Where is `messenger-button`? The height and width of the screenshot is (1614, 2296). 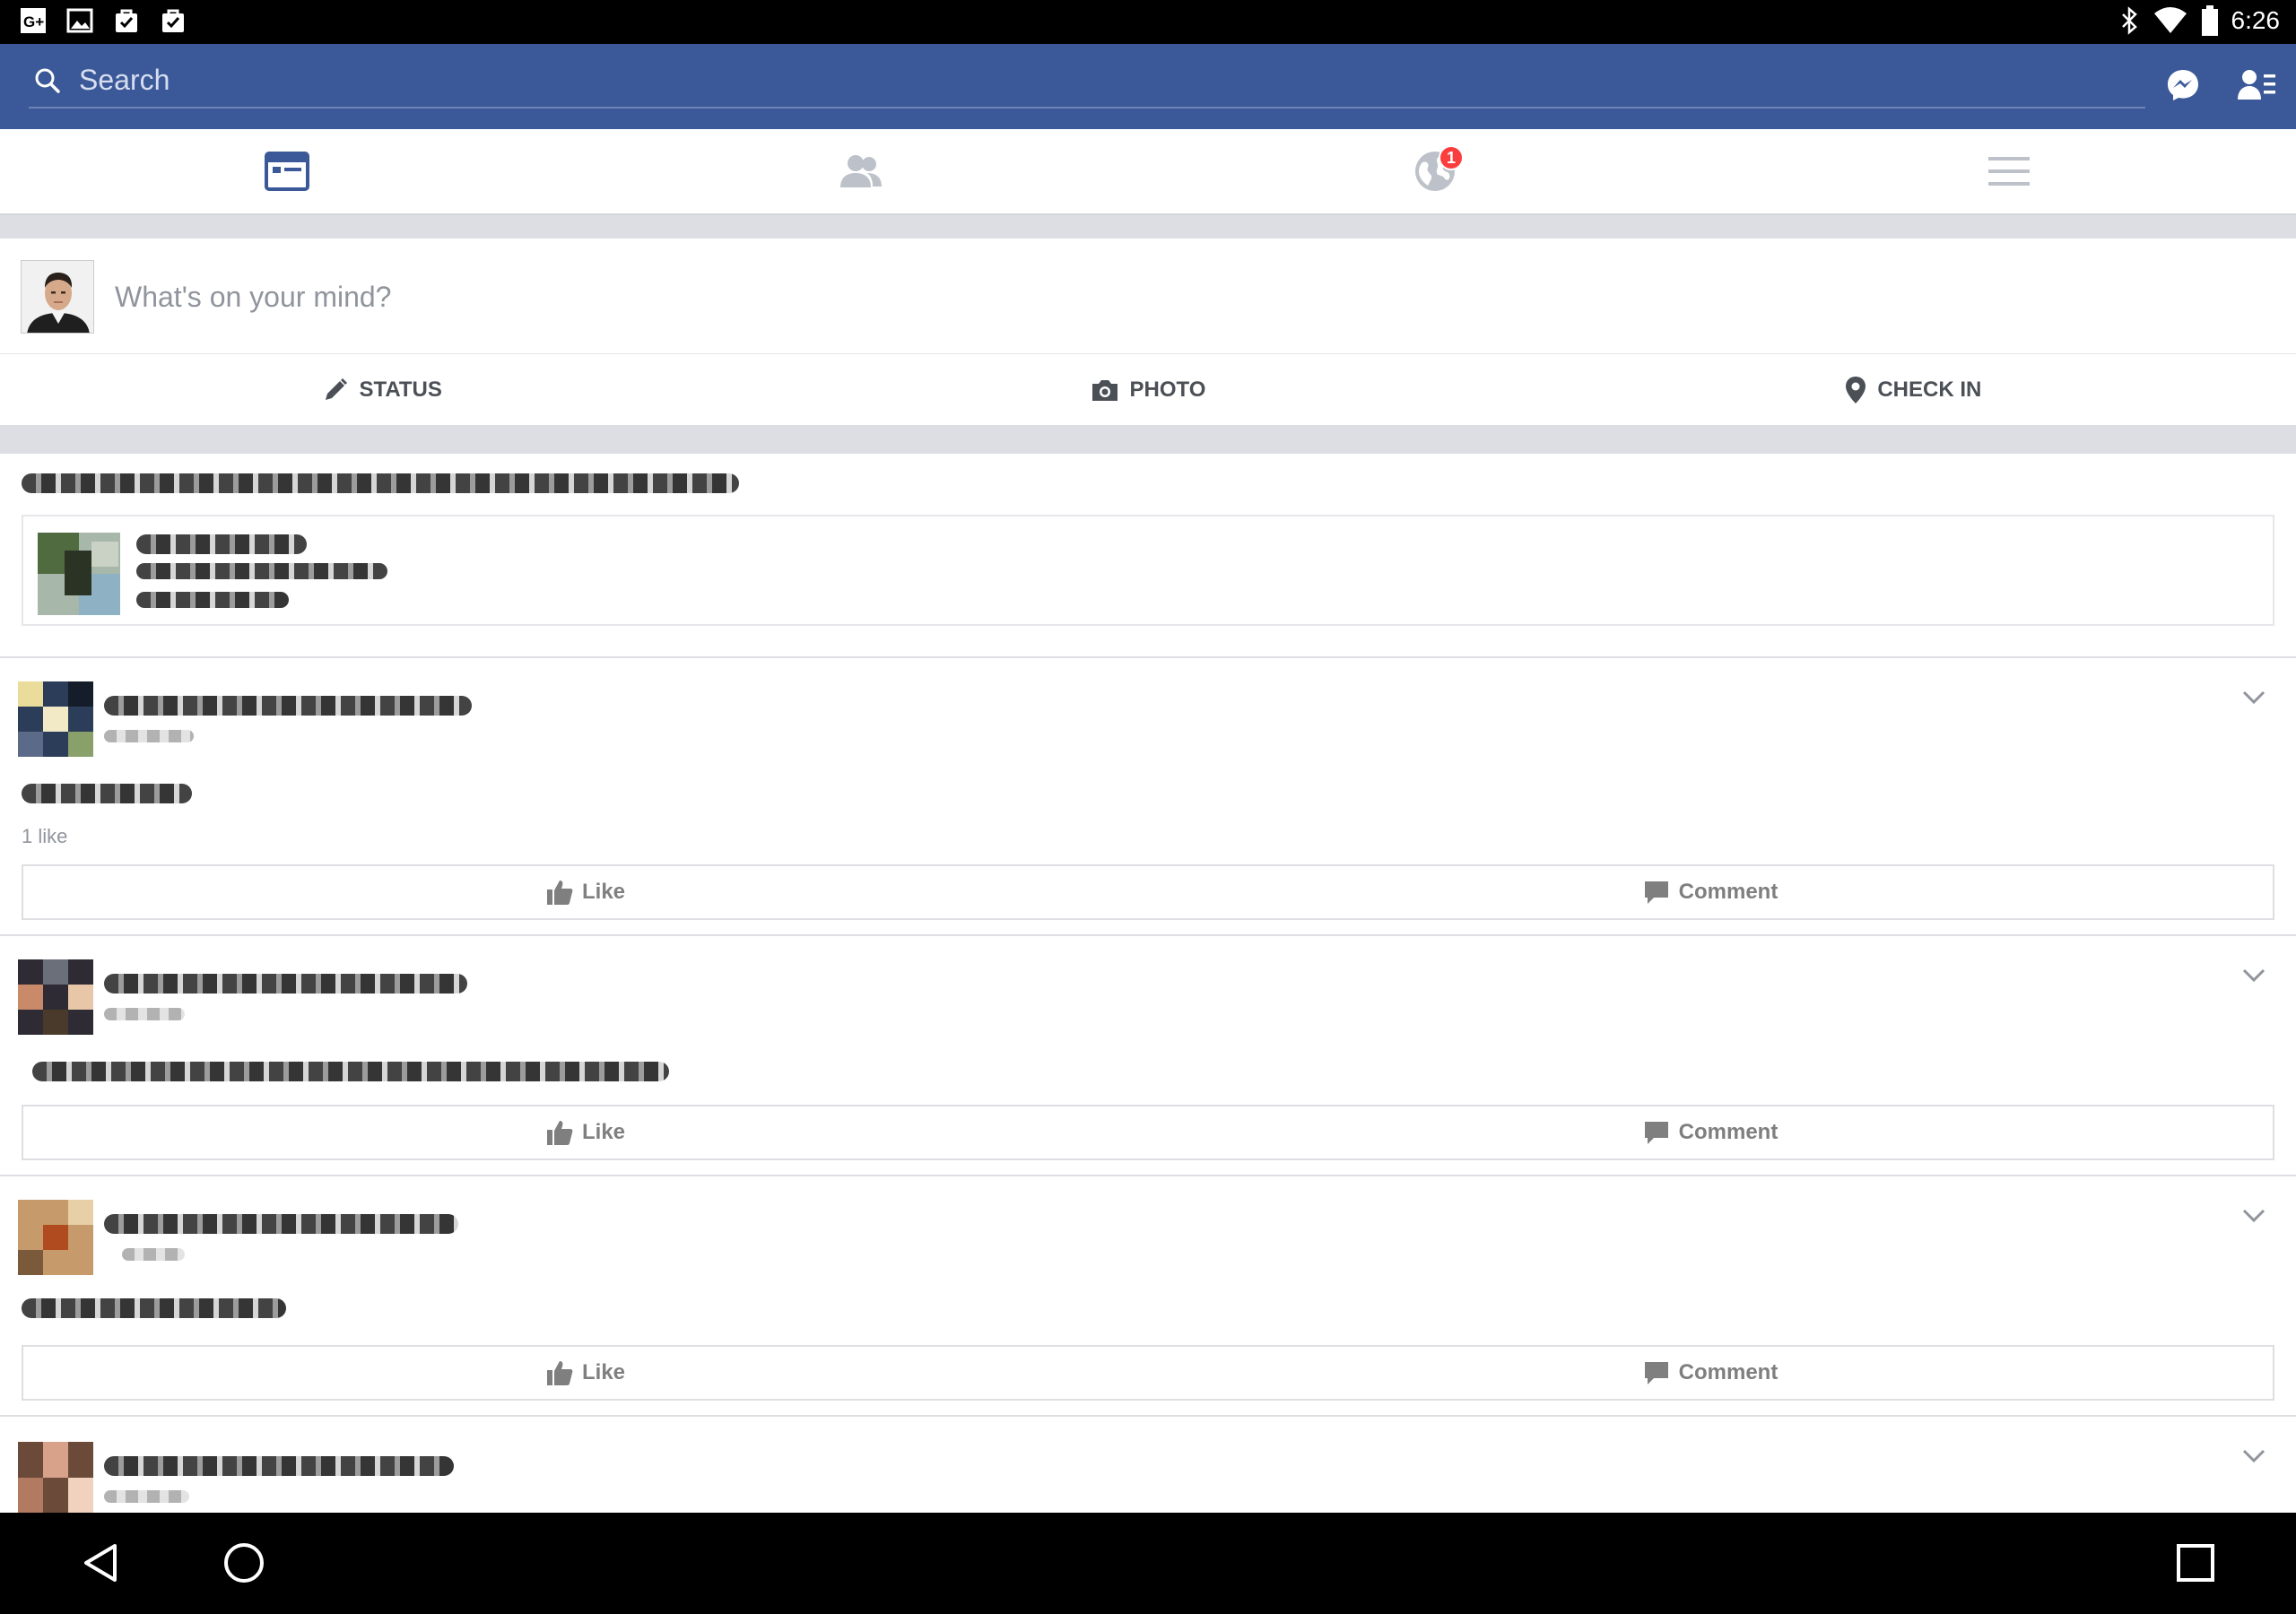
messenger-button is located at coordinates (2183, 85).